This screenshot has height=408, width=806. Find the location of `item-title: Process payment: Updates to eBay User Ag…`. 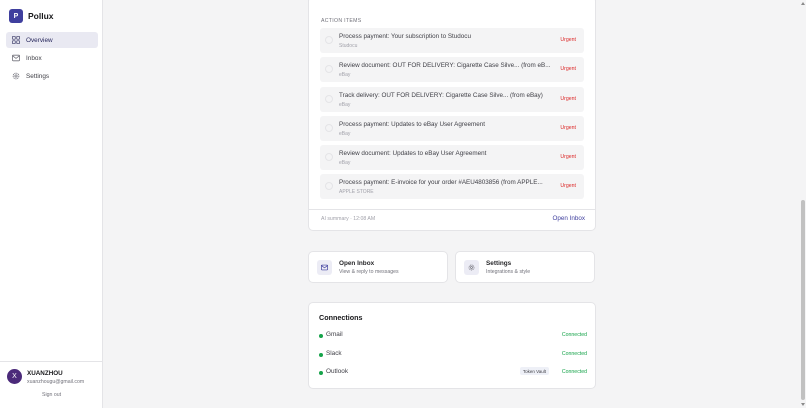

item-title: Process payment: Updates to eBay User Ag… is located at coordinates (412, 124).